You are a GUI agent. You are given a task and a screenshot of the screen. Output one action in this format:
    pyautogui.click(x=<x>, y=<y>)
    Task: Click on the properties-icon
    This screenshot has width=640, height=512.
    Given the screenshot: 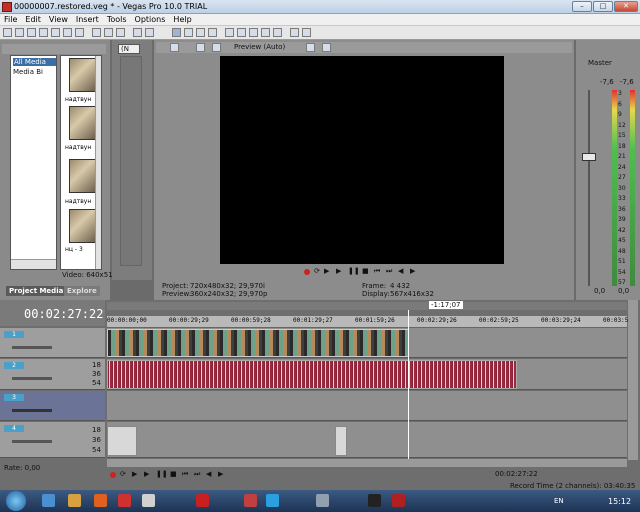 What is the action you would take?
    pyautogui.click(x=67, y=32)
    